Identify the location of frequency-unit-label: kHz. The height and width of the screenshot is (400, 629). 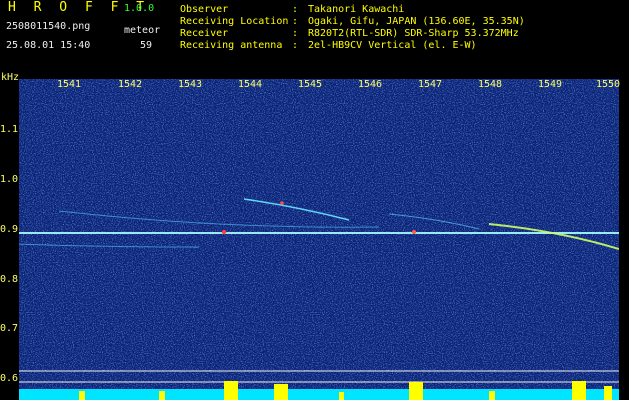
(10, 77).